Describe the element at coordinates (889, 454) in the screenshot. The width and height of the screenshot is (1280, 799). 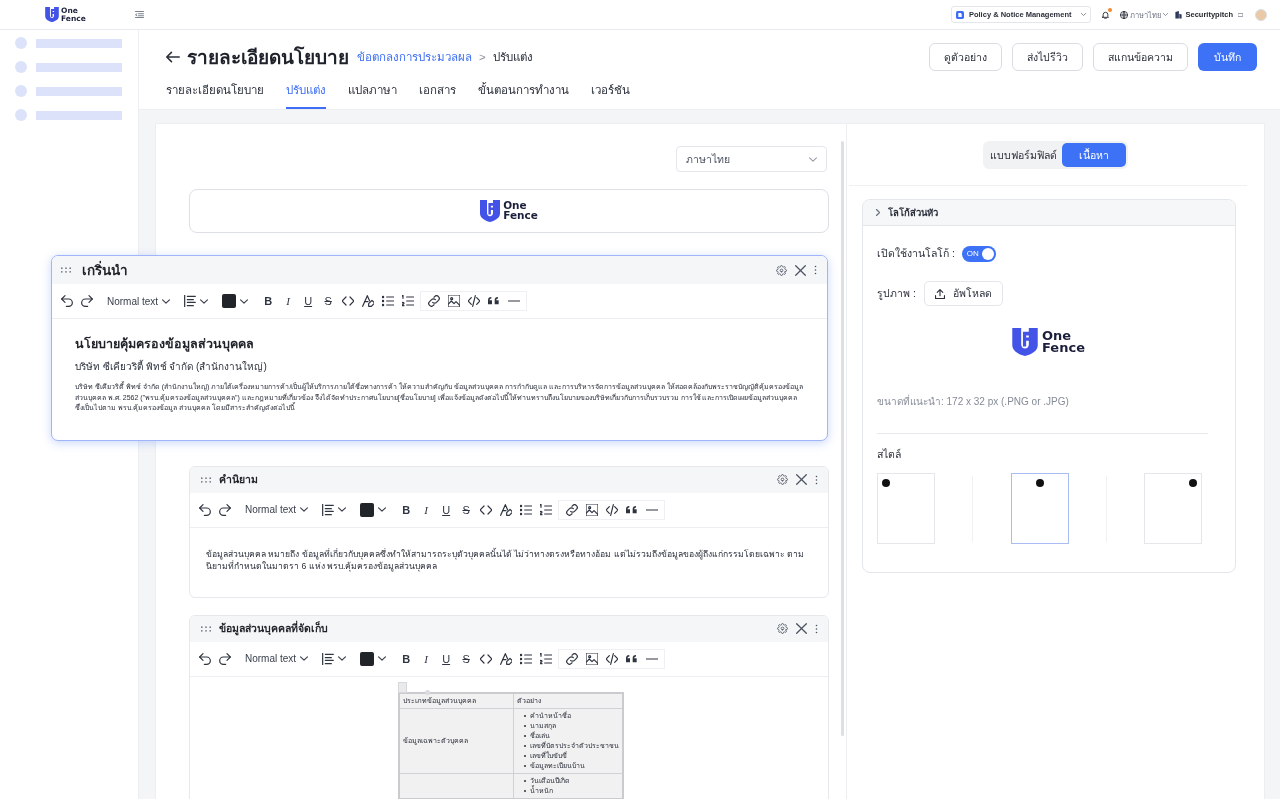
I see `section-label: สไตล์` at that location.